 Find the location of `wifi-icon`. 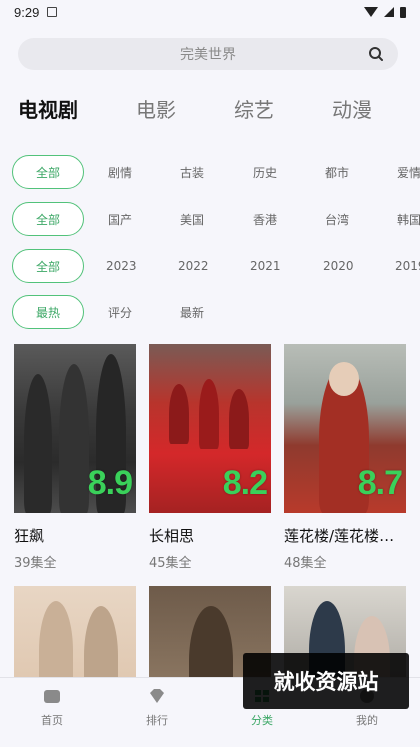

wifi-icon is located at coordinates (371, 12).